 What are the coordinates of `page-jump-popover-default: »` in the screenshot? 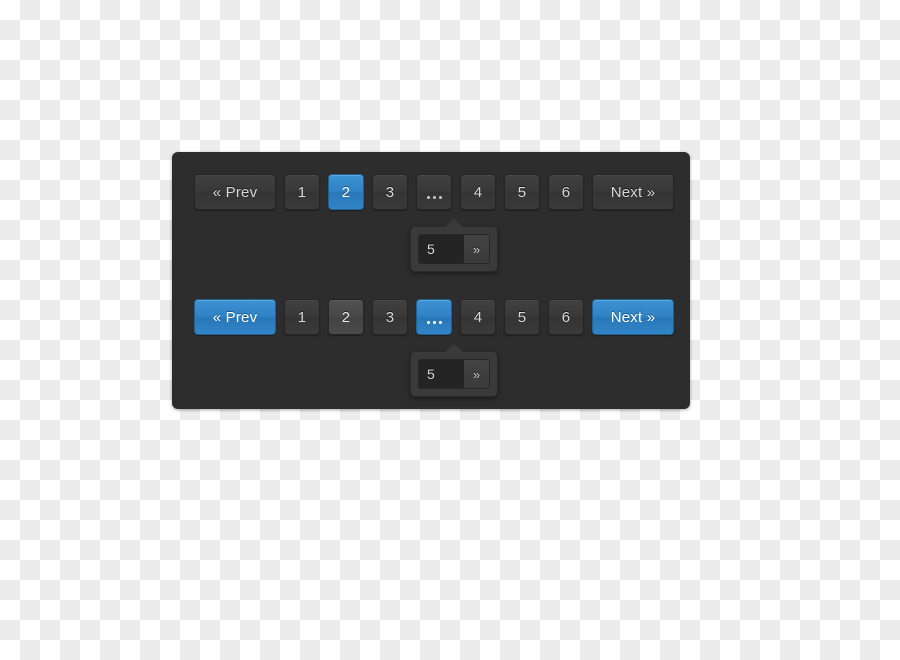 It's located at (454, 245).